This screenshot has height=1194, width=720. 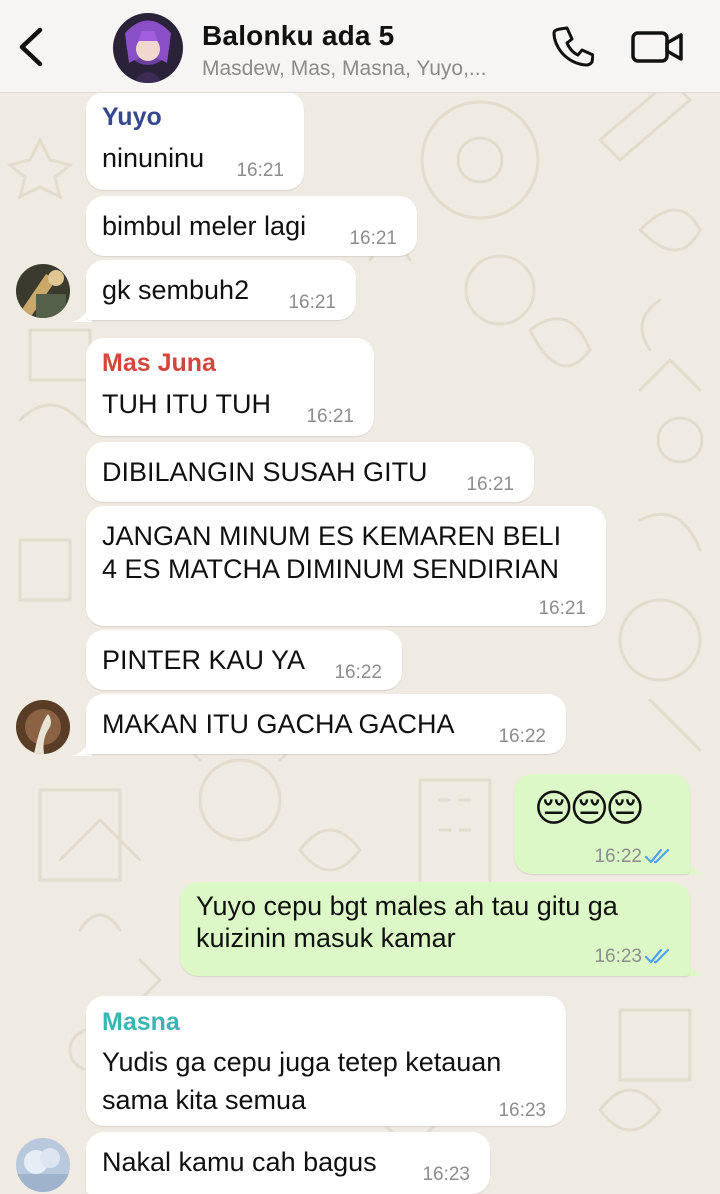 I want to click on sender-name: Mas Juna, so click(x=159, y=363).